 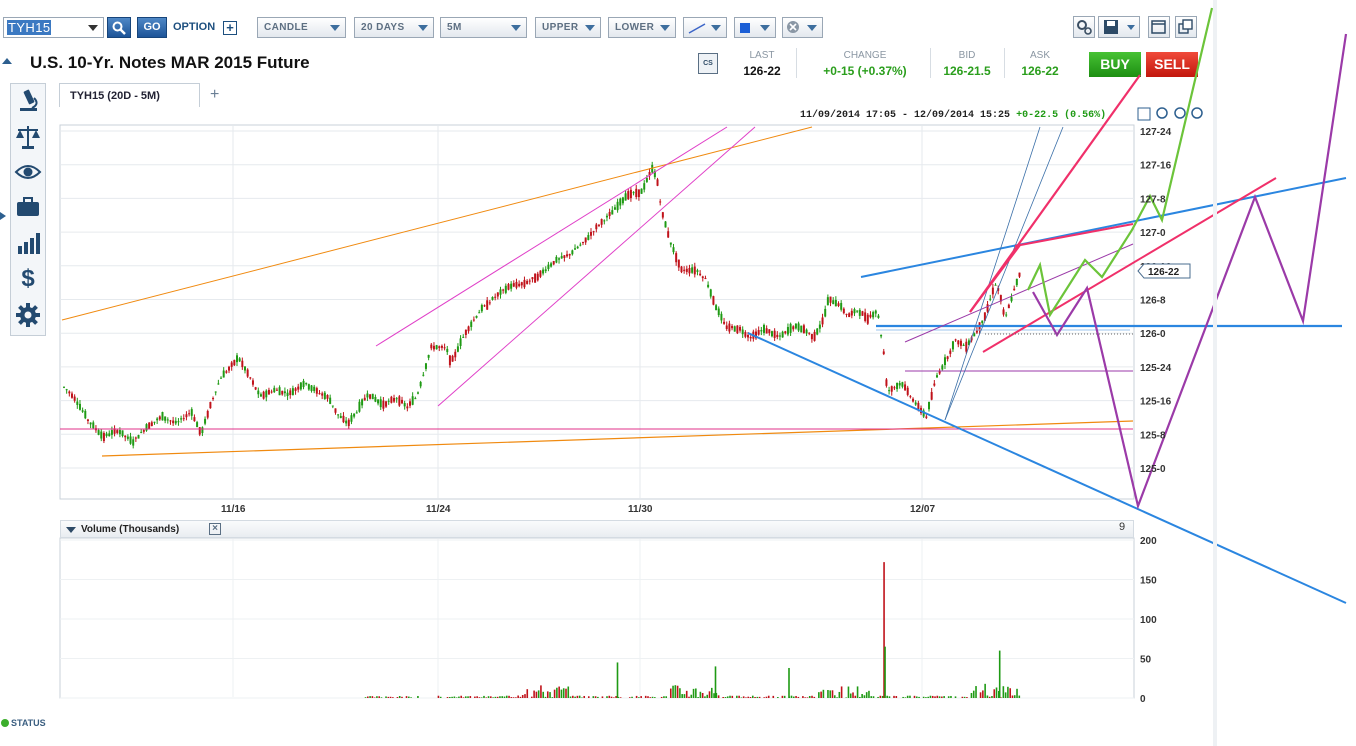 I want to click on zoom-tools, so click(x=1170, y=114).